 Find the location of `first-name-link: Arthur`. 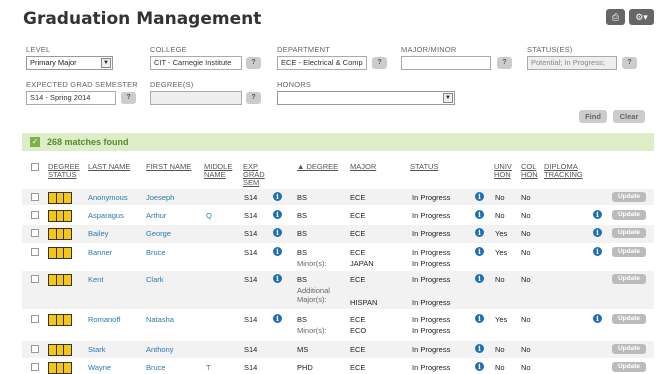

first-name-link: Arthur is located at coordinates (156, 215).